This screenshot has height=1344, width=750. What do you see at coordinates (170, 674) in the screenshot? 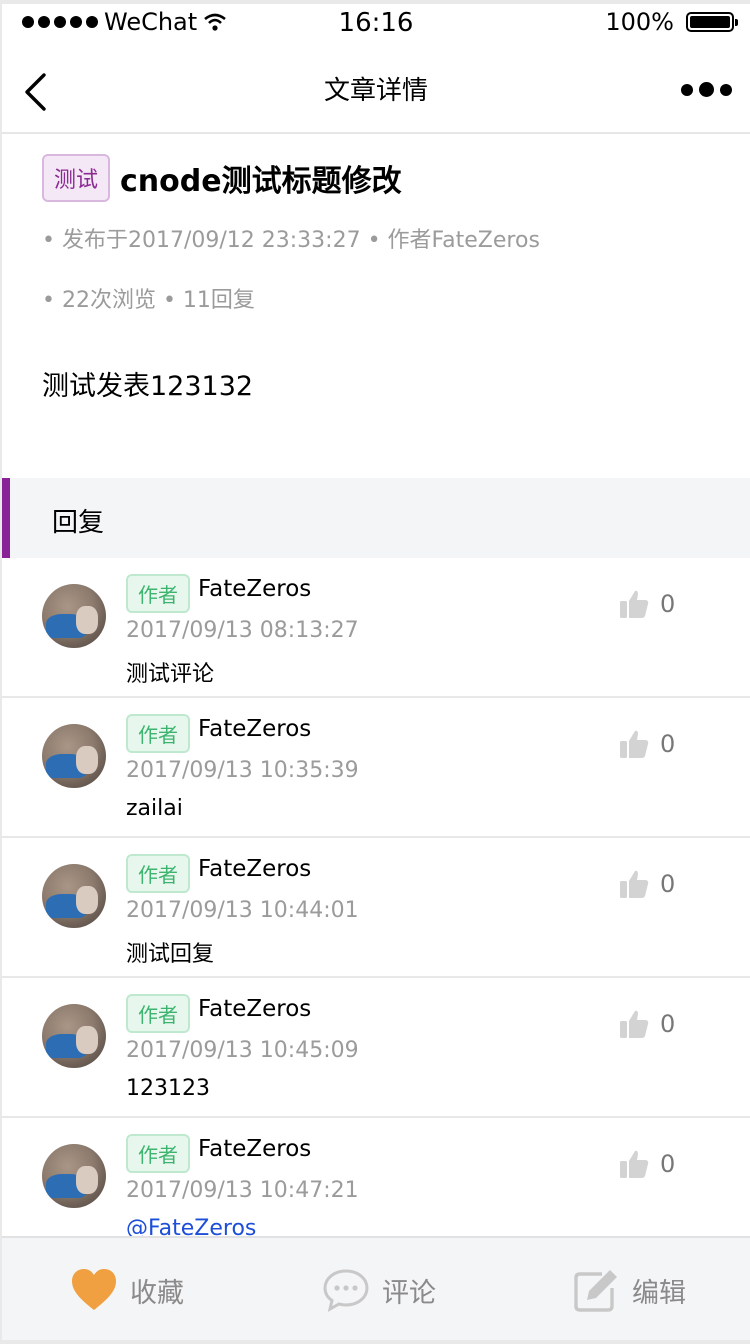
I see `reply-content: 测试评论` at bounding box center [170, 674].